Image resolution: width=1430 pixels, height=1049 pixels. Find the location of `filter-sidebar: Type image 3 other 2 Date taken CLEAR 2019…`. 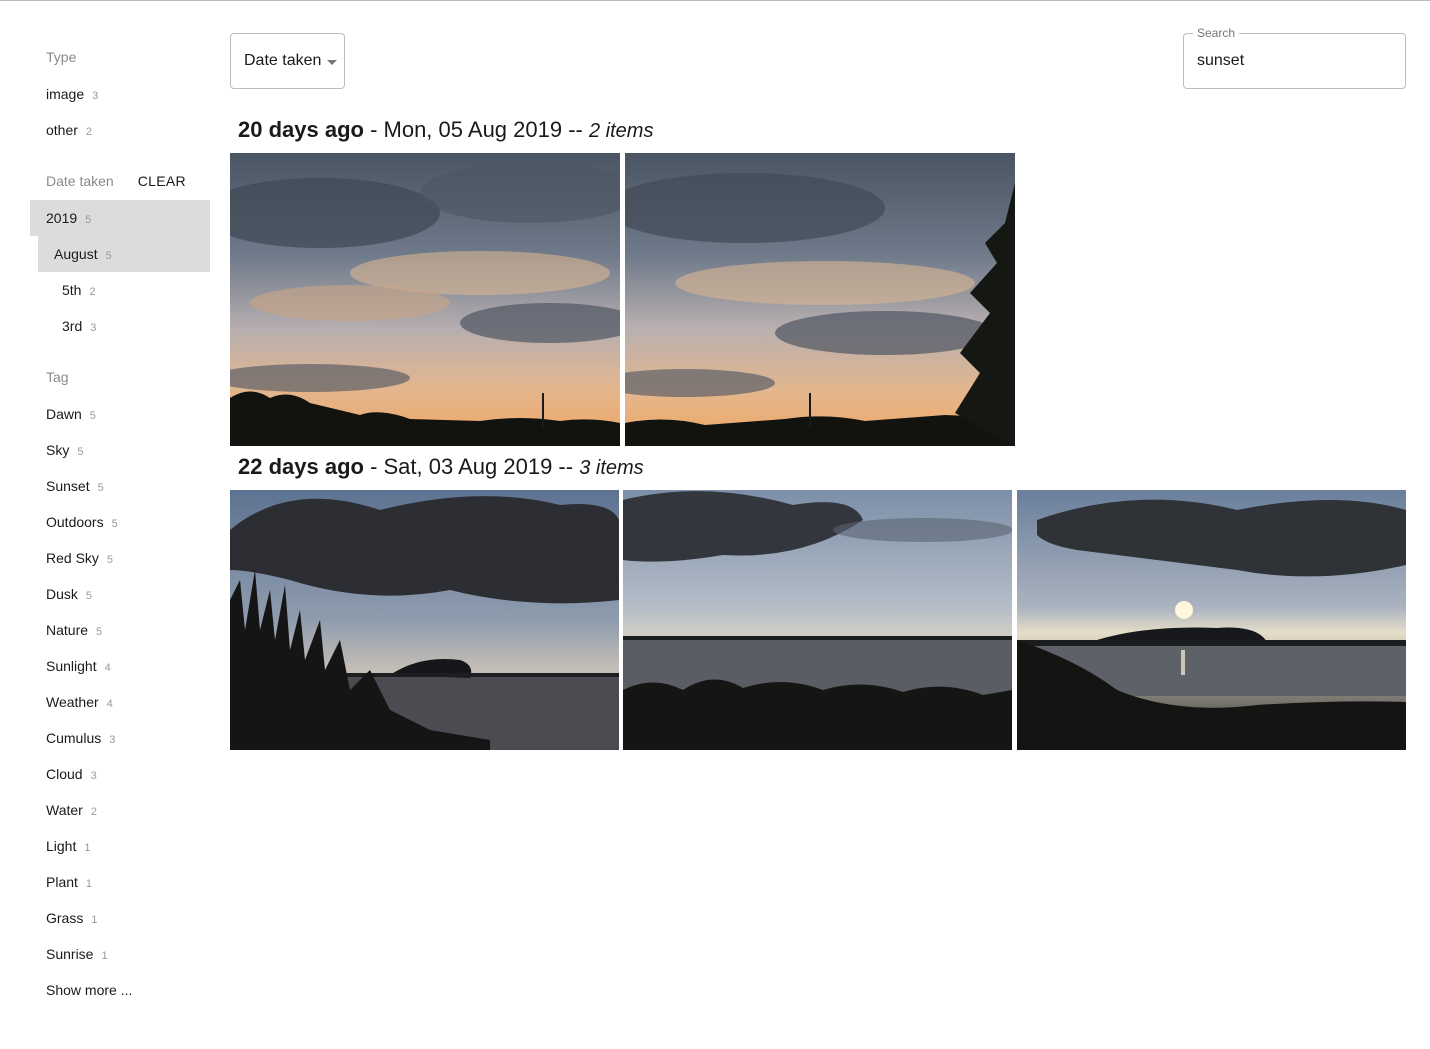

filter-sidebar: Type image 3 other 2 Date taken CLEAR 2019… is located at coordinates (120, 523).